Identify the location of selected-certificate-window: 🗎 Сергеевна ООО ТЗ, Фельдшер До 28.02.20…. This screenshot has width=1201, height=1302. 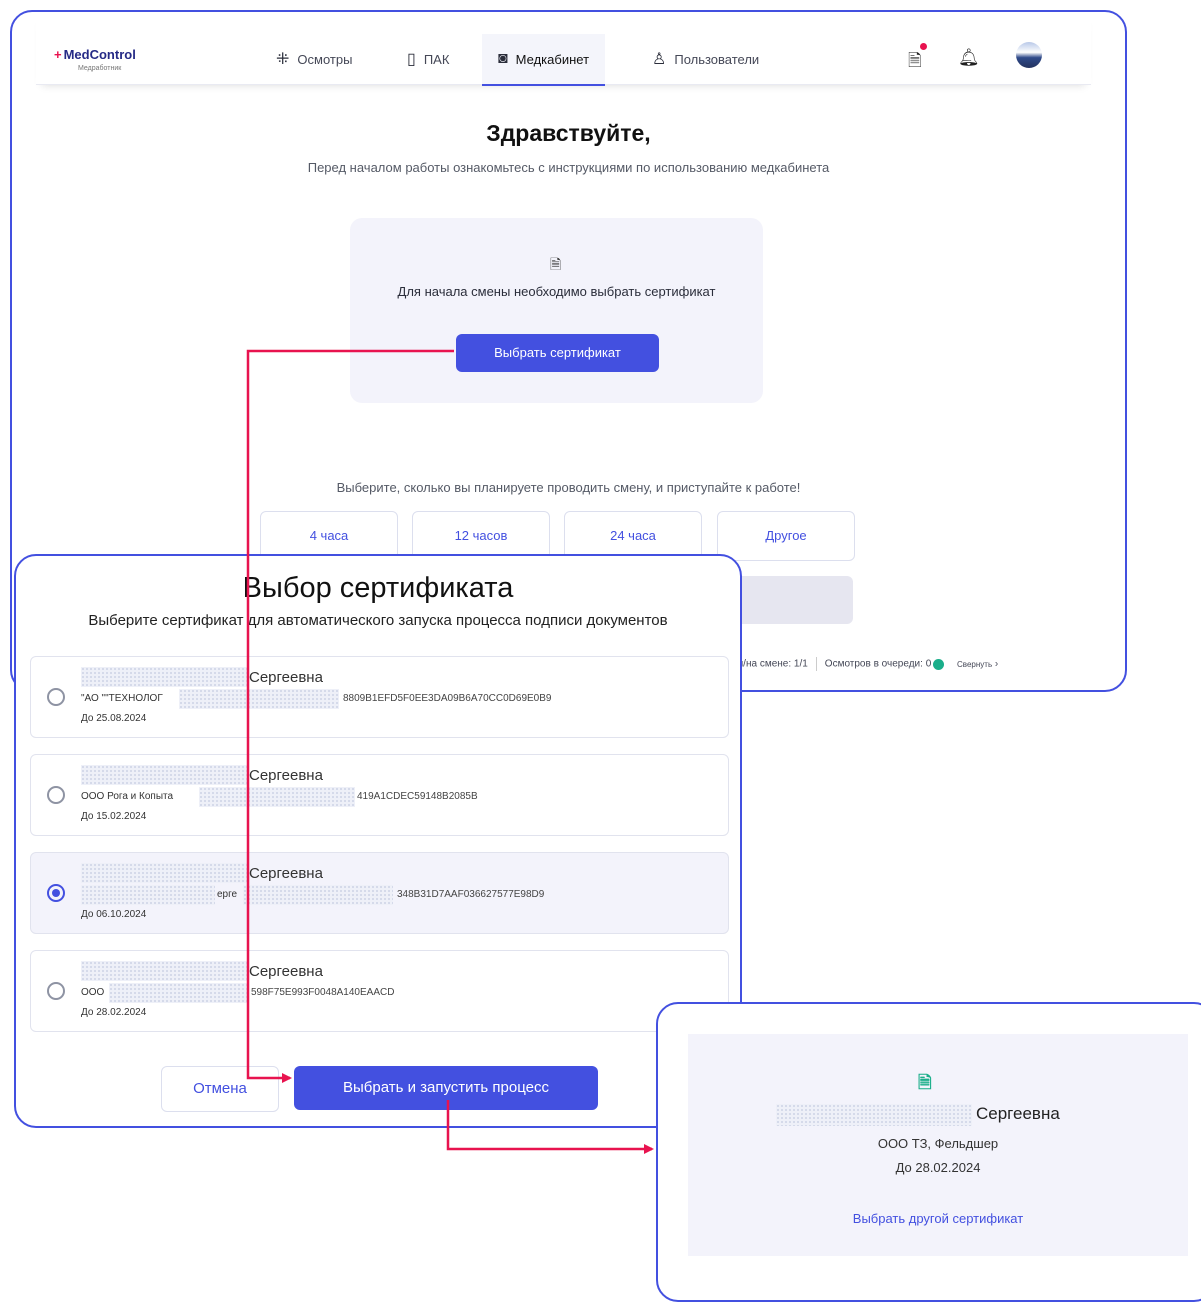
(928, 1152).